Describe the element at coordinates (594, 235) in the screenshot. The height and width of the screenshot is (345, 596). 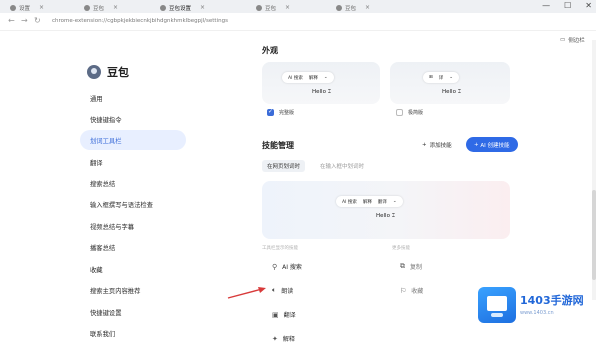
I see `scrollbar-thumb` at that location.